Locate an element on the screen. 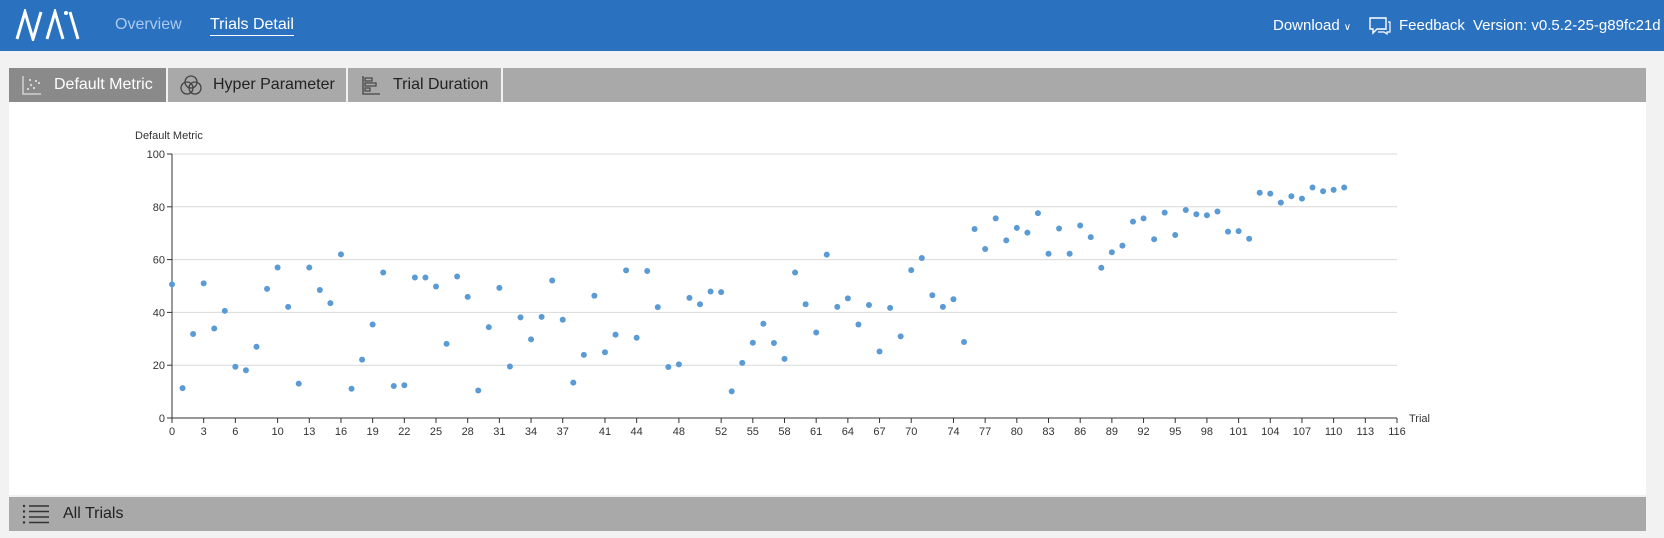  nni-logo is located at coordinates (47, 25).